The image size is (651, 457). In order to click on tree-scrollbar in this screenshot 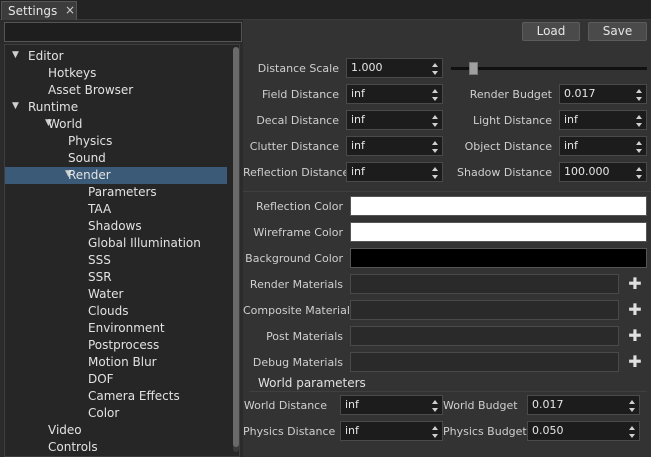, I will do `click(236, 249)`.